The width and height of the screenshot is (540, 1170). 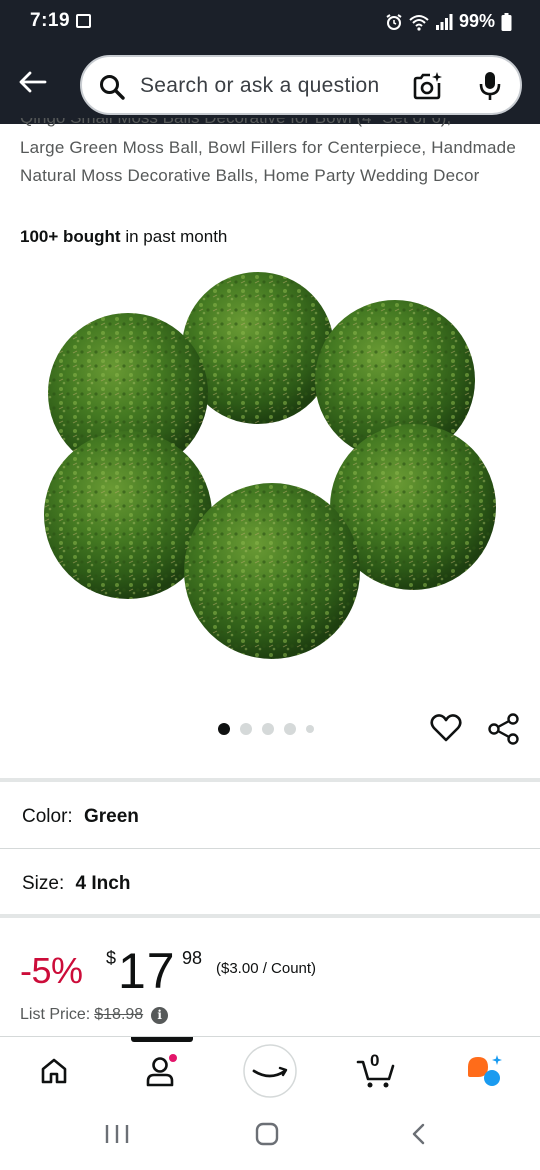 What do you see at coordinates (267, 1134) in the screenshot?
I see `home-button-icon` at bounding box center [267, 1134].